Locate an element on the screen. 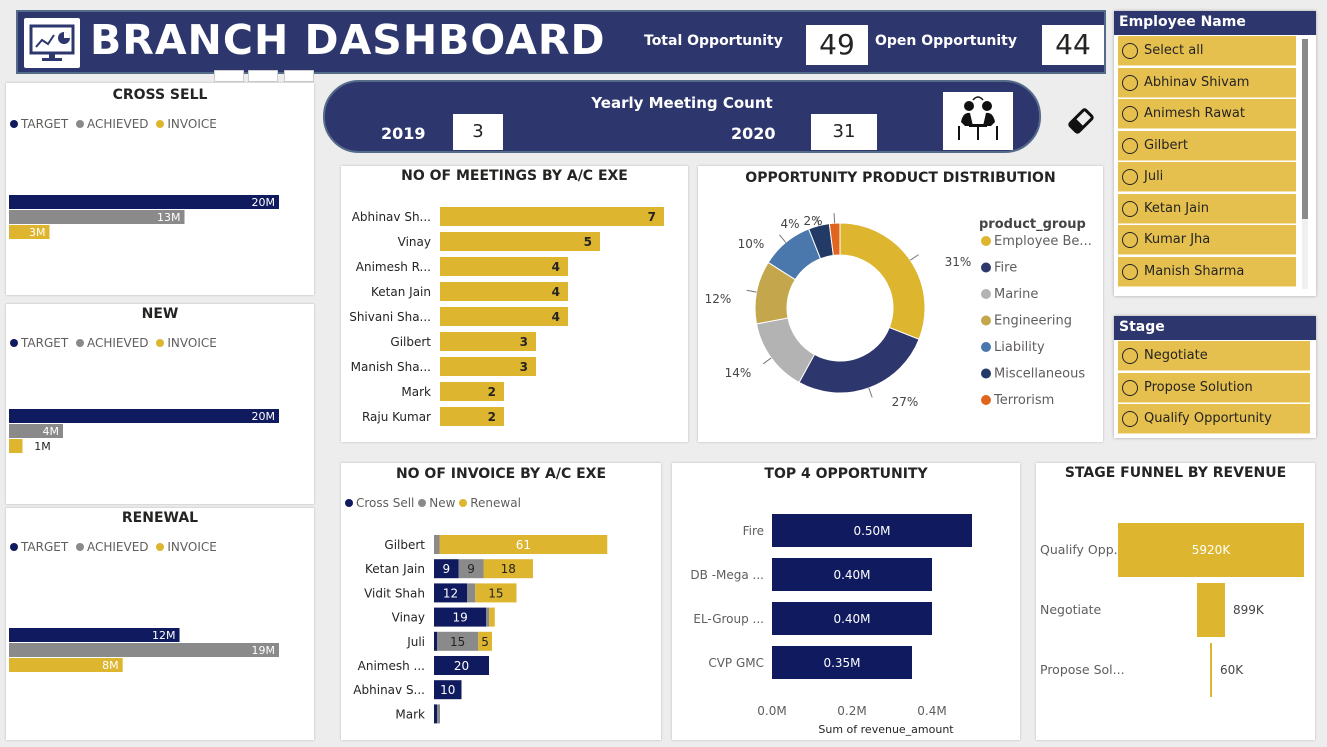 Image resolution: width=1327 pixels, height=747 pixels. legend-item: Liability is located at coordinates (1019, 347).